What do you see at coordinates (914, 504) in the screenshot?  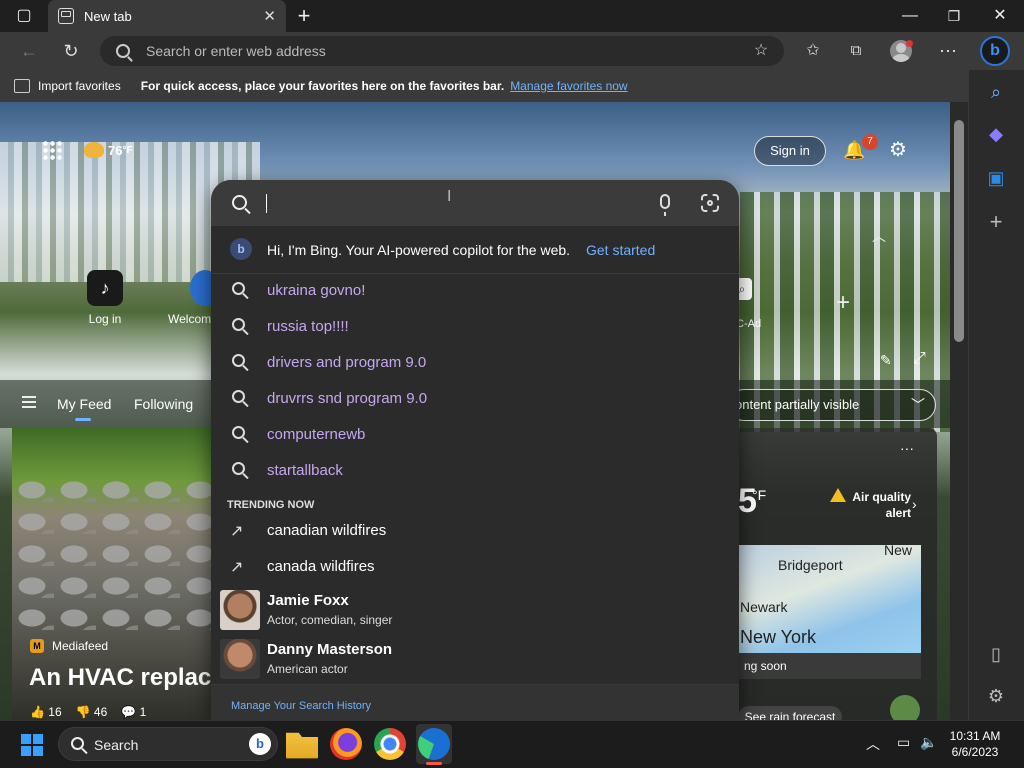 I see `chevron-right-icon: ›` at bounding box center [914, 504].